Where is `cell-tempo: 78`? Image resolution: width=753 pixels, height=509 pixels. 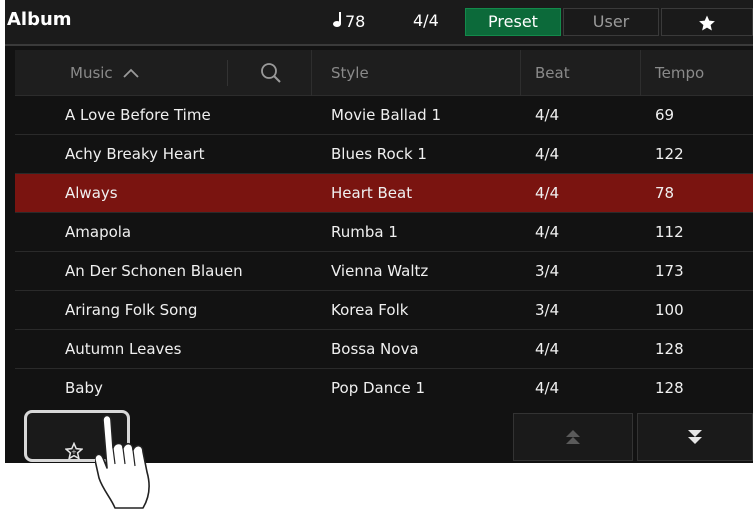 cell-tempo: 78 is located at coordinates (665, 193).